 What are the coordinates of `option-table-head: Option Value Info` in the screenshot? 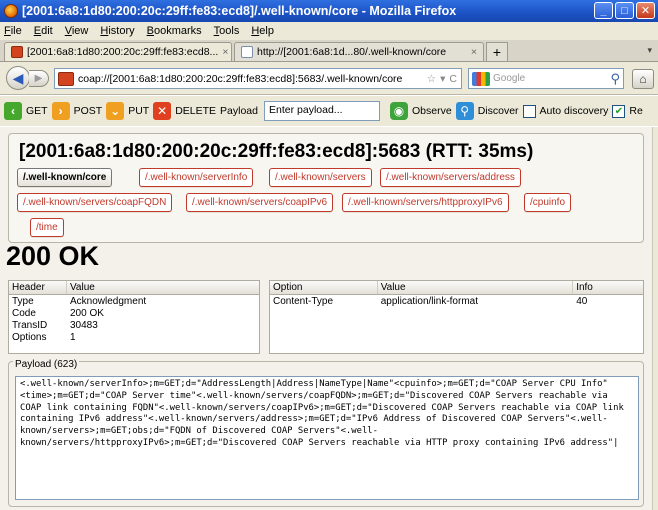 It's located at (456, 288).